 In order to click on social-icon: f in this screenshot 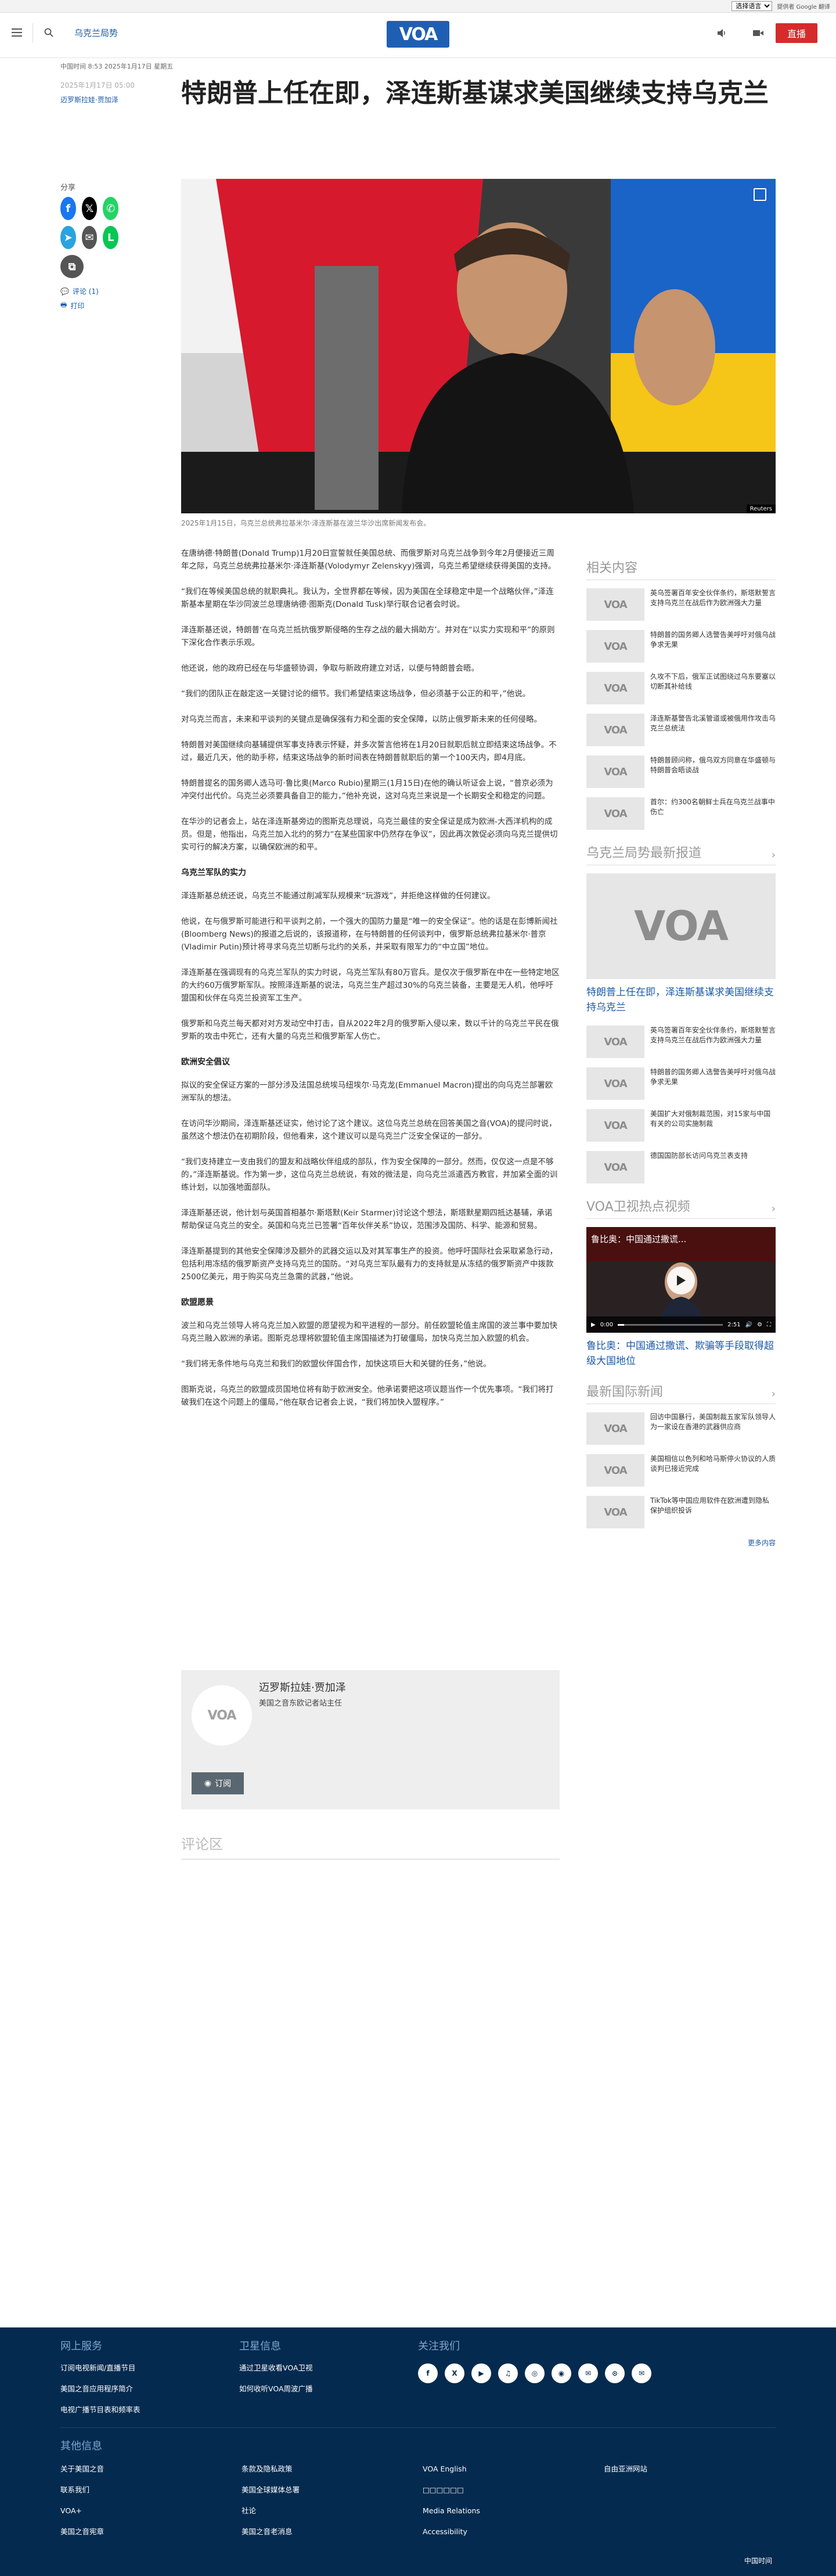, I will do `click(428, 2373)`.